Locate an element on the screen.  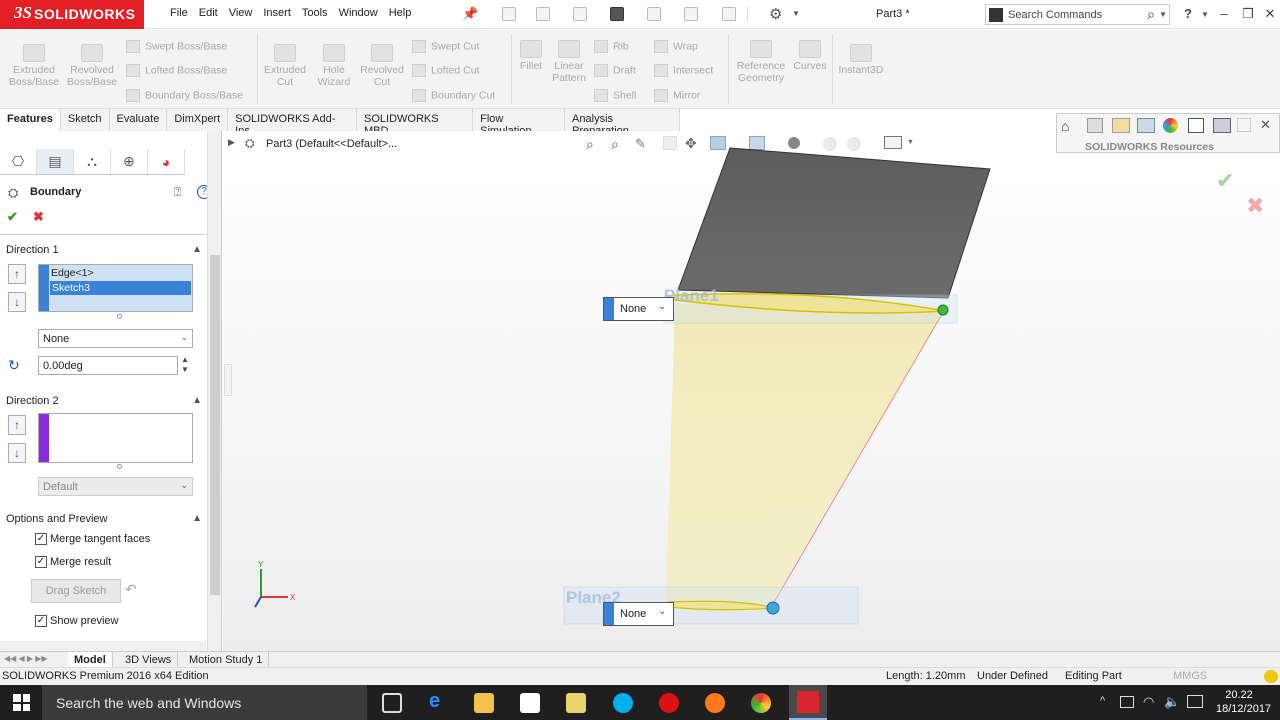
appearances-icon is located at coordinates (1170, 125).